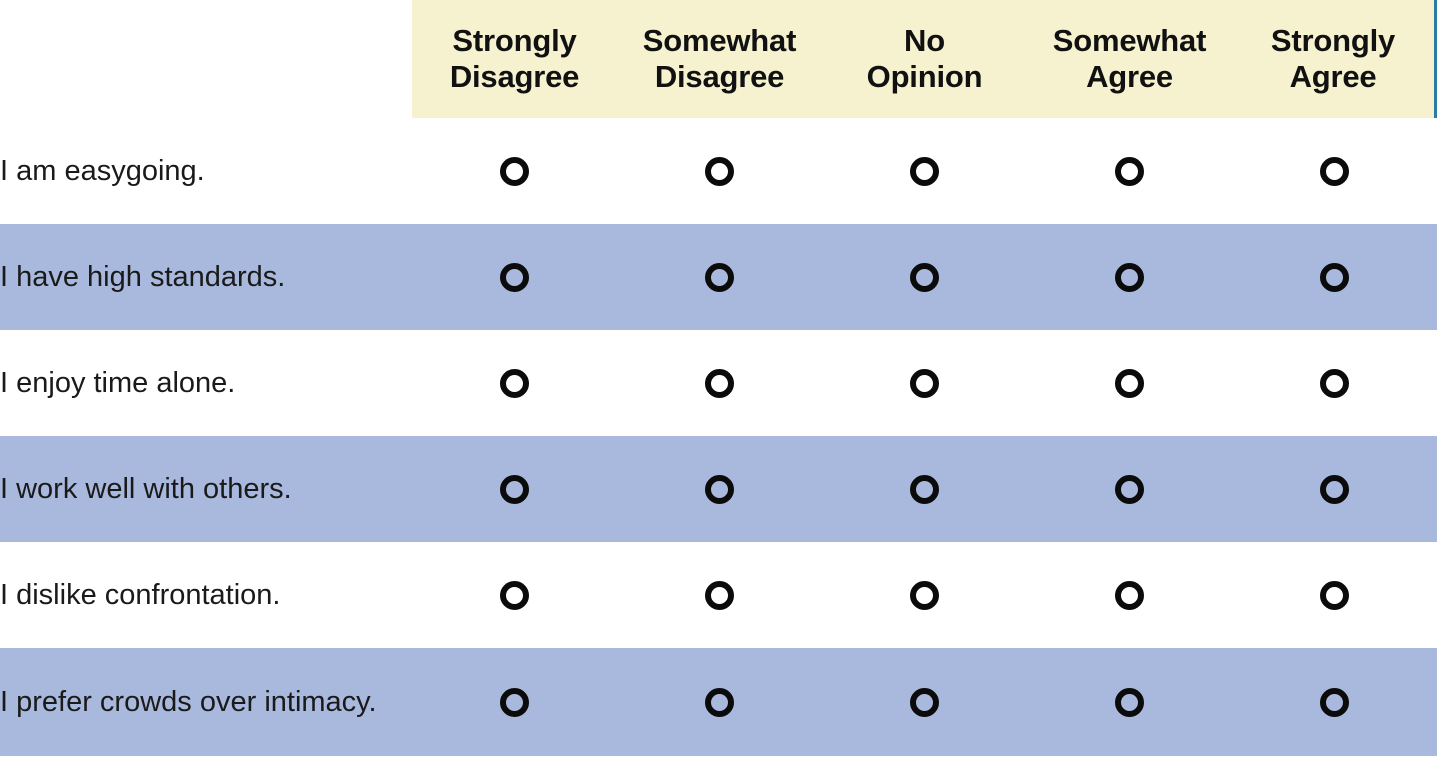  What do you see at coordinates (206, 702) in the screenshot?
I see `statement-label: I prefer crowds over intimacy.` at bounding box center [206, 702].